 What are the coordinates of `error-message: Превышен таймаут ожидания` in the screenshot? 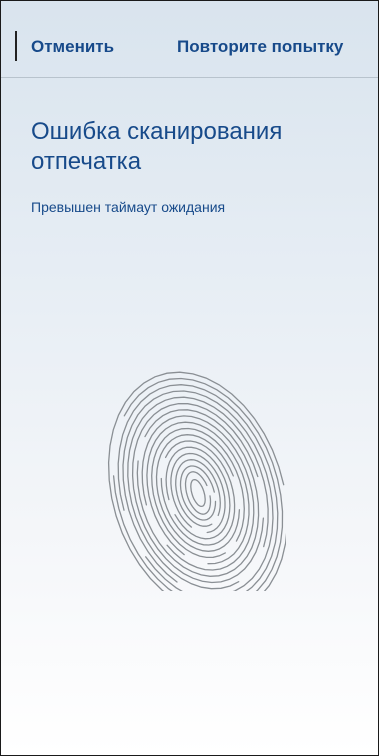 It's located at (128, 207).